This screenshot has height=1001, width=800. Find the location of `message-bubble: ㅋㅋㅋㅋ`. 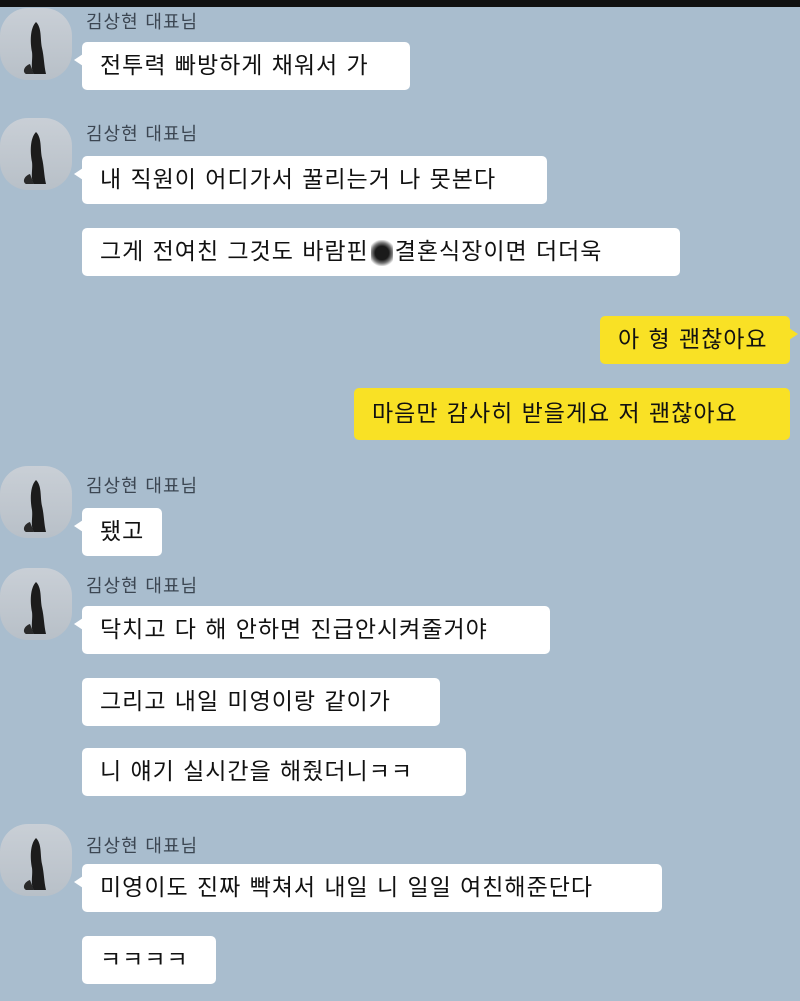

message-bubble: ㅋㅋㅋㅋ is located at coordinates (149, 960).